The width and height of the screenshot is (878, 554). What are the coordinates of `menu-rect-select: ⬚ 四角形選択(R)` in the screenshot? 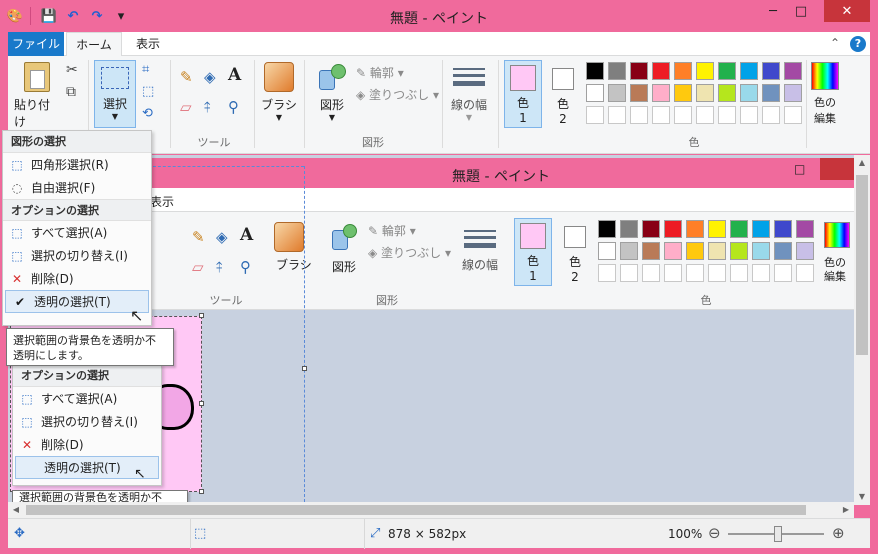 It's located at (77, 164).